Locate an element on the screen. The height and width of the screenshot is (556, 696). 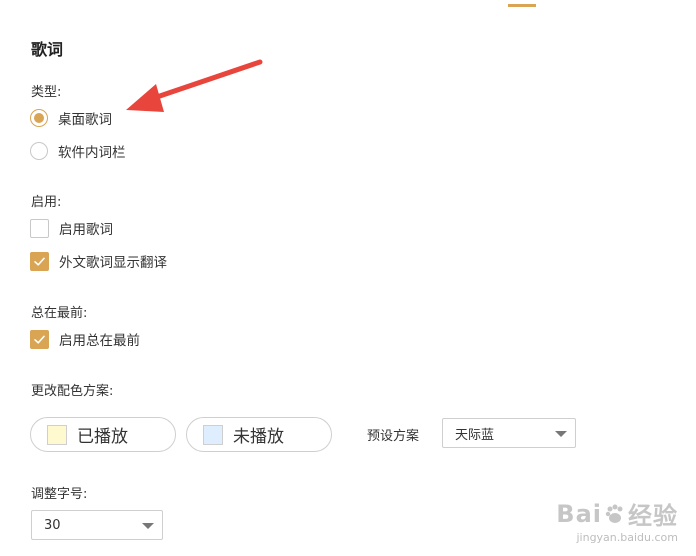
watermark-logo-right: 经验 is located at coordinates (653, 516).